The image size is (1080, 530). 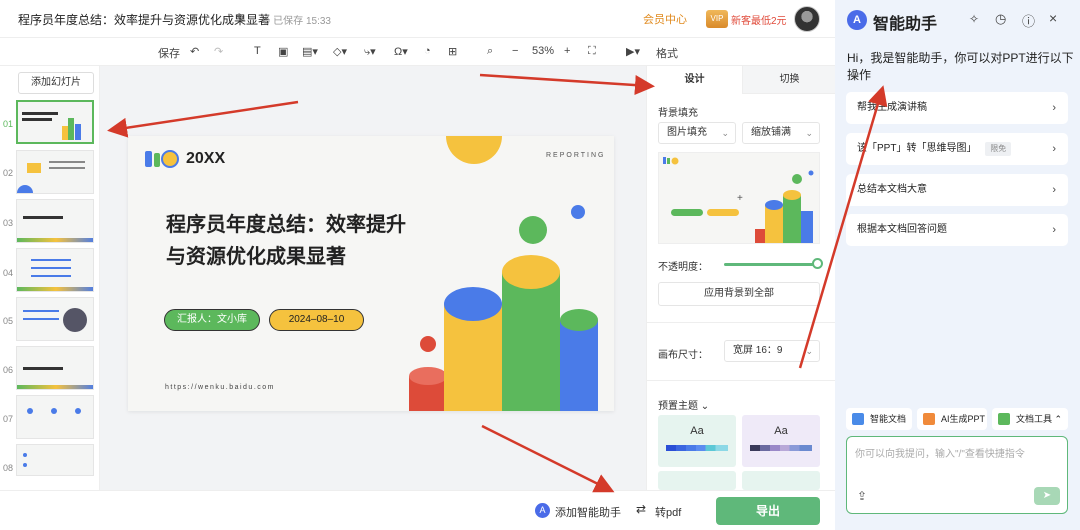 I want to click on chip-doc-tools: 文档工具 ⌃, so click(x=1030, y=419).